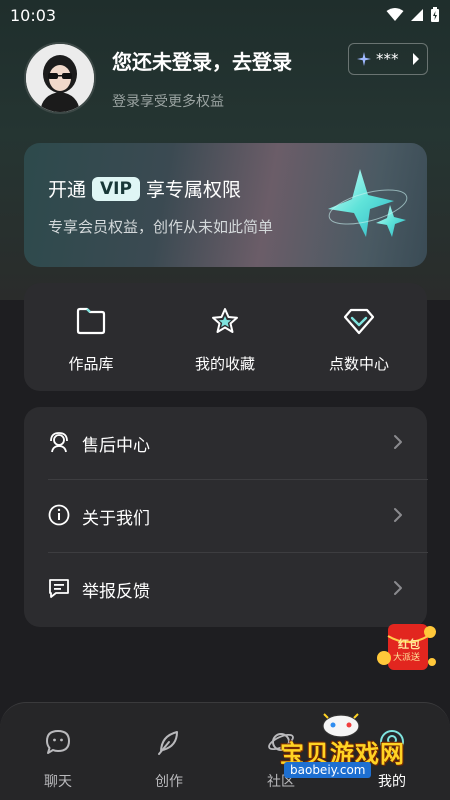 The width and height of the screenshot is (450, 800). Describe the element at coordinates (417, 15) in the screenshot. I see `signal-icon` at that location.